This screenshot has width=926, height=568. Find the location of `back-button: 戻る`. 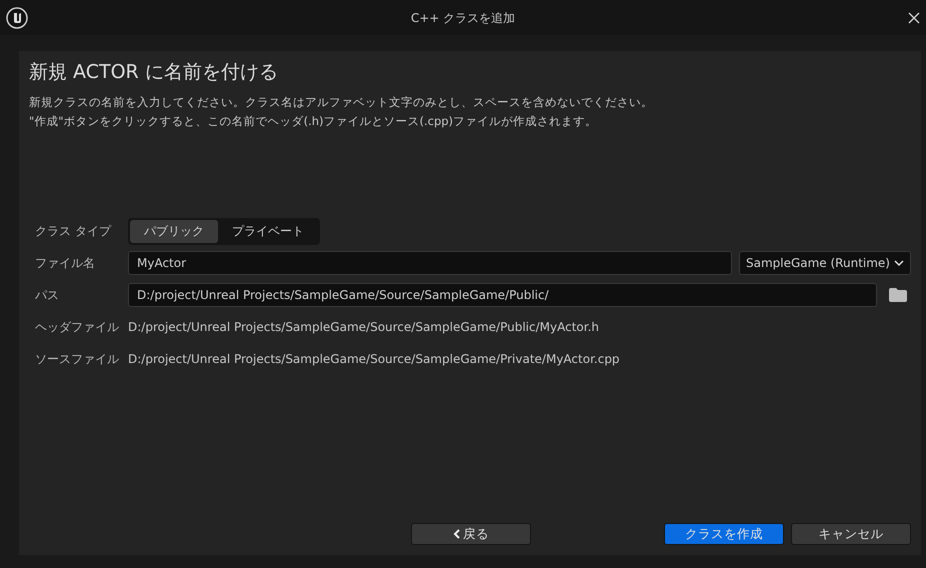

back-button: 戻る is located at coordinates (471, 534).